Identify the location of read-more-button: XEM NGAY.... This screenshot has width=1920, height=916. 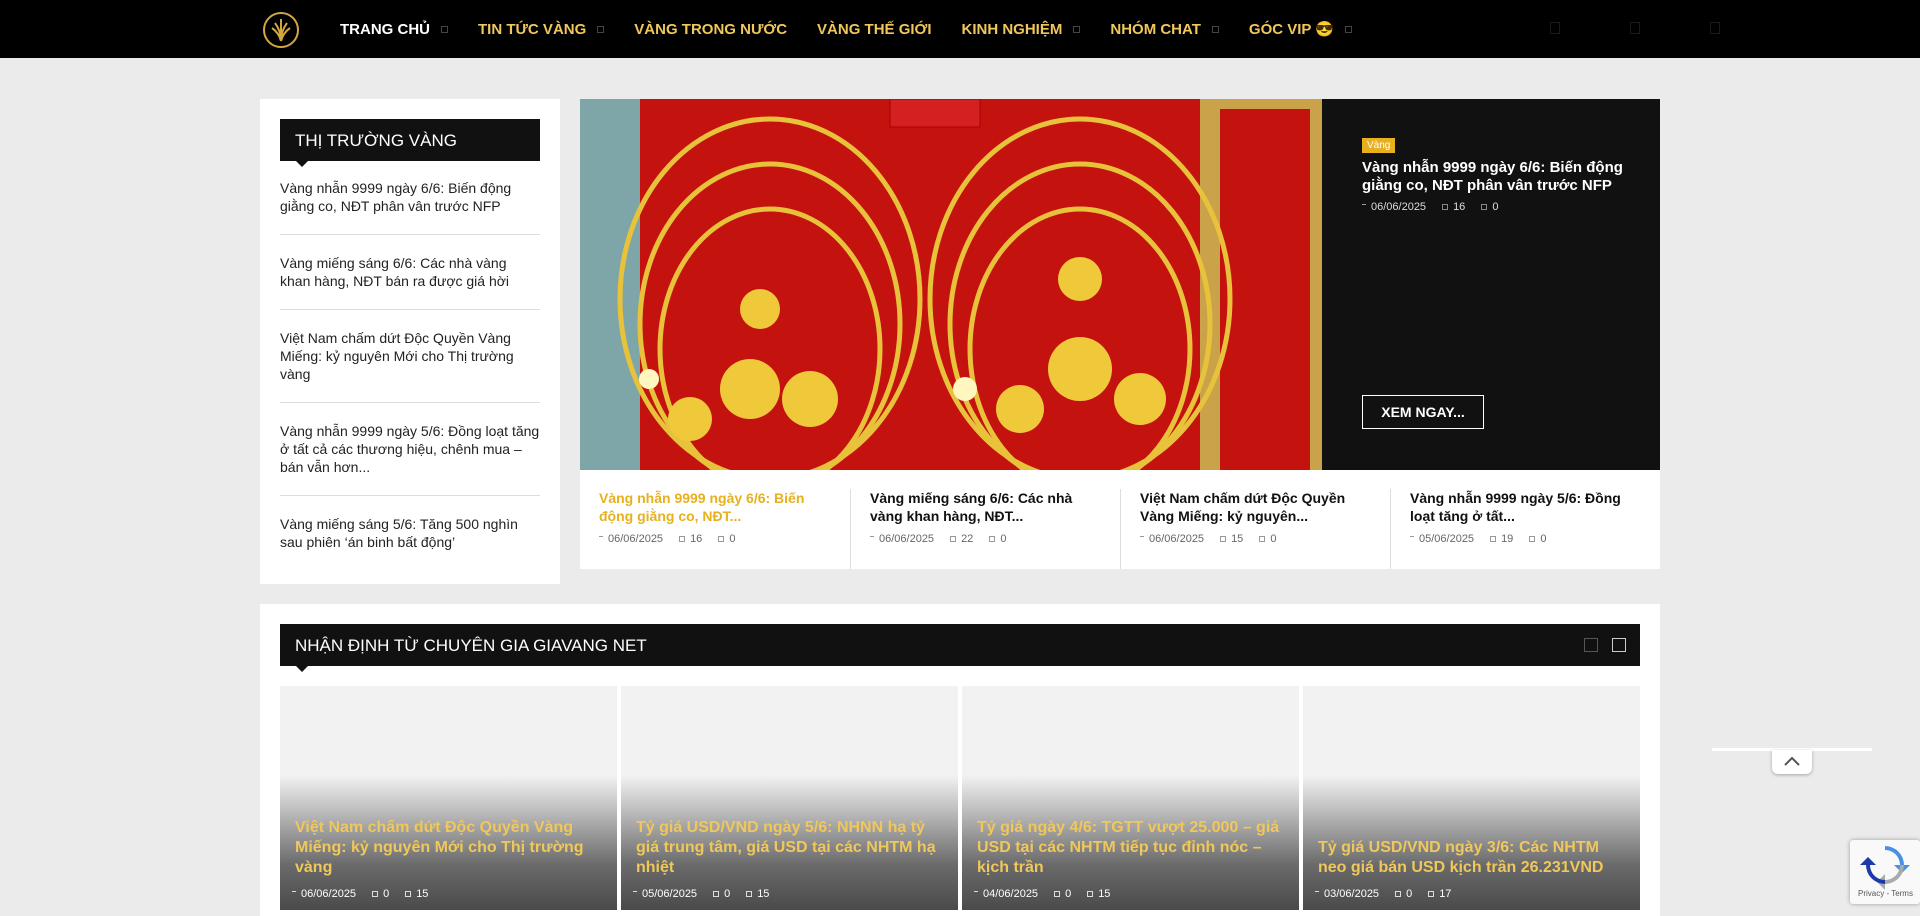
(1423, 412).